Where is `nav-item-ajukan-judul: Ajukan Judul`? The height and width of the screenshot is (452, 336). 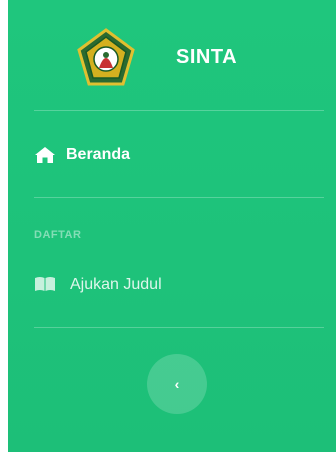
nav-item-ajukan-judul: Ajukan Judul is located at coordinates (98, 285).